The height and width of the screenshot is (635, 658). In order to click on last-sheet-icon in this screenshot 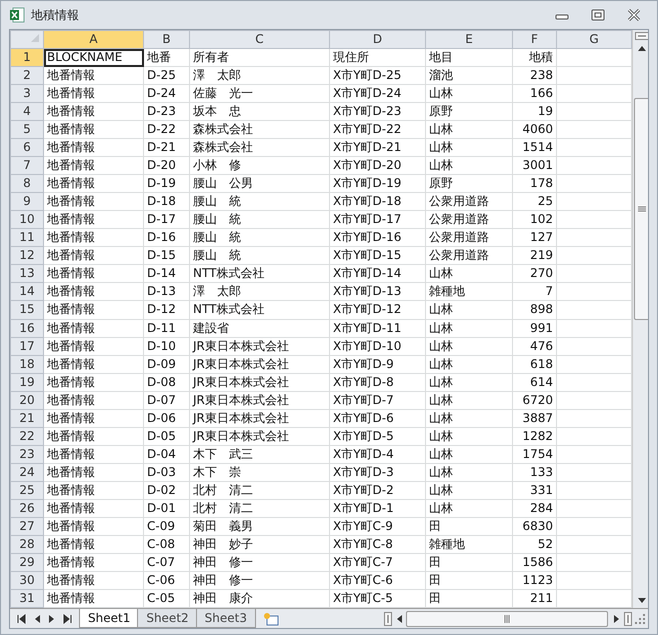, I will do `click(68, 619)`.